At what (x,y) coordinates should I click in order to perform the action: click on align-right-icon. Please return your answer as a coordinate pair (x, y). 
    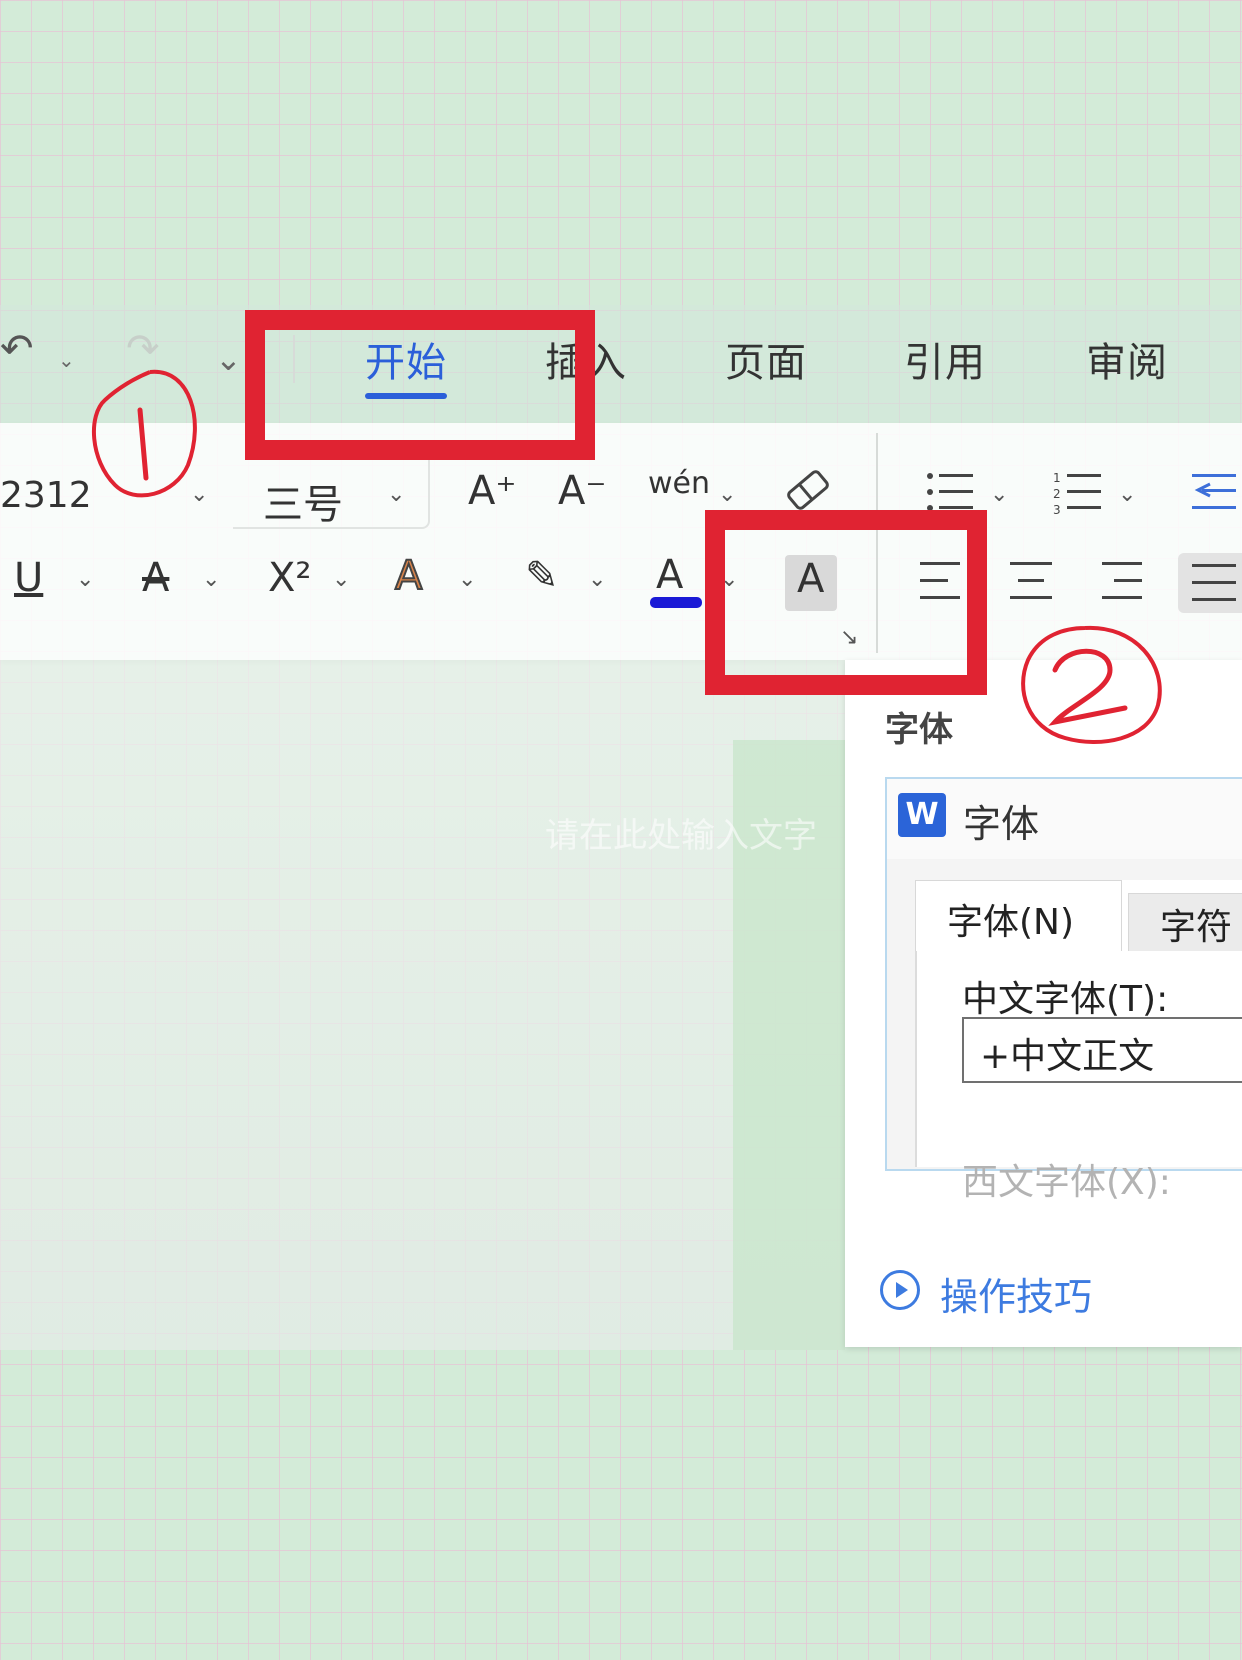
    Looking at the image, I should click on (1122, 581).